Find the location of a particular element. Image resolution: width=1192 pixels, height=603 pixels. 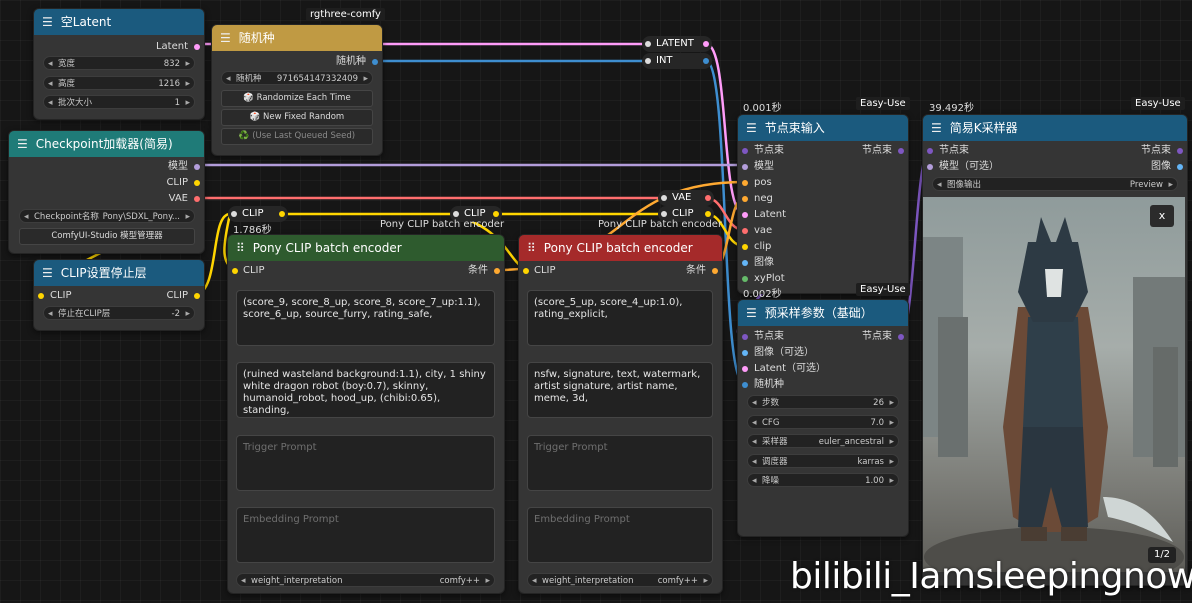

input-seed-socket is located at coordinates (745, 385).